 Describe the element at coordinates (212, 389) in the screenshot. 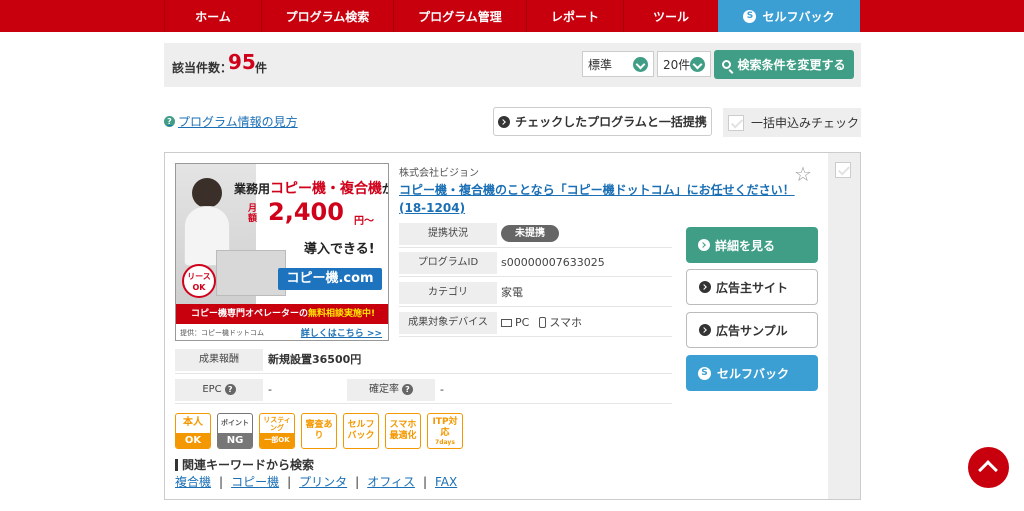

I see `epc-label-text: EPC` at that location.